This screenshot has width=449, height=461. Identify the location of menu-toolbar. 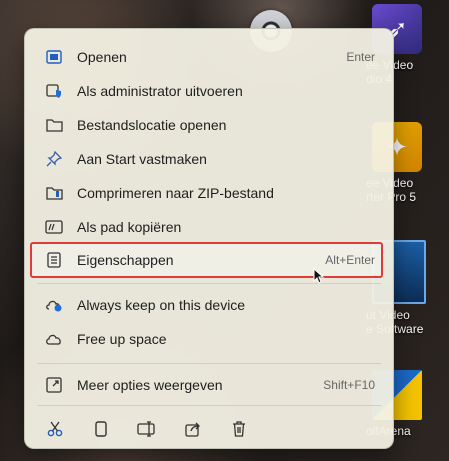
(209, 429).